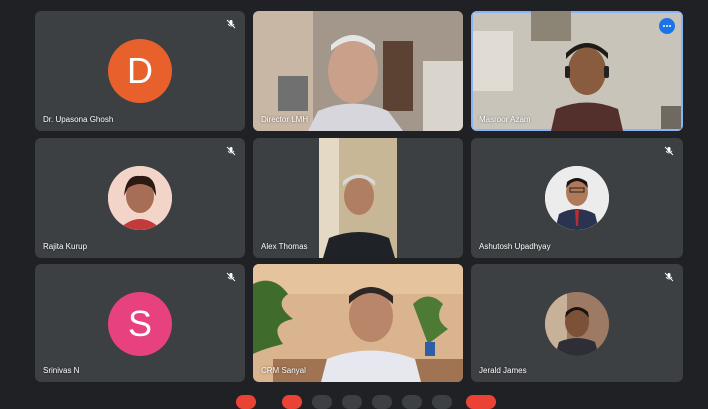  I want to click on participant-tile-upasona-ghosh: D Dr. Upasona Ghosh, so click(140, 71).